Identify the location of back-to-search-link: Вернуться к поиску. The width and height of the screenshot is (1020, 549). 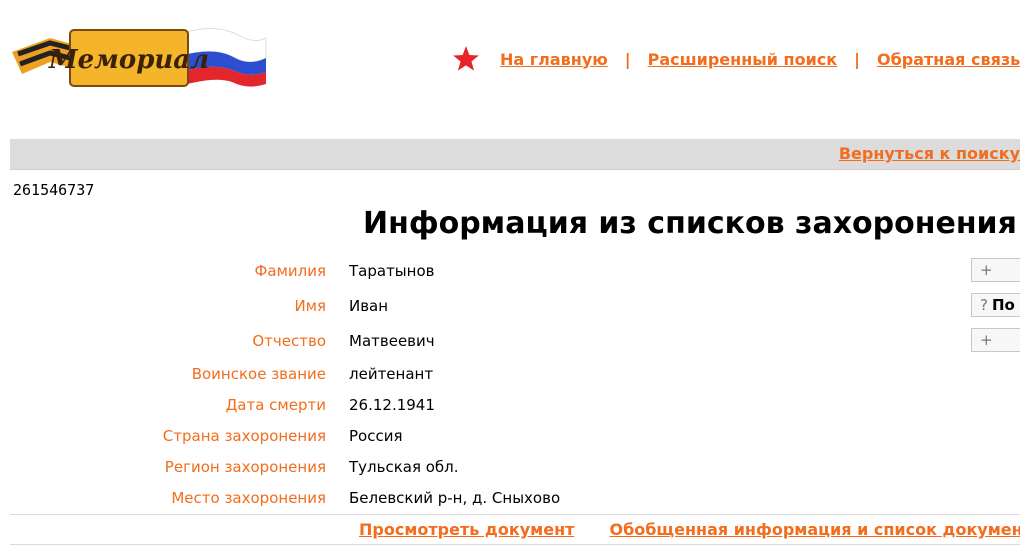
(929, 153).